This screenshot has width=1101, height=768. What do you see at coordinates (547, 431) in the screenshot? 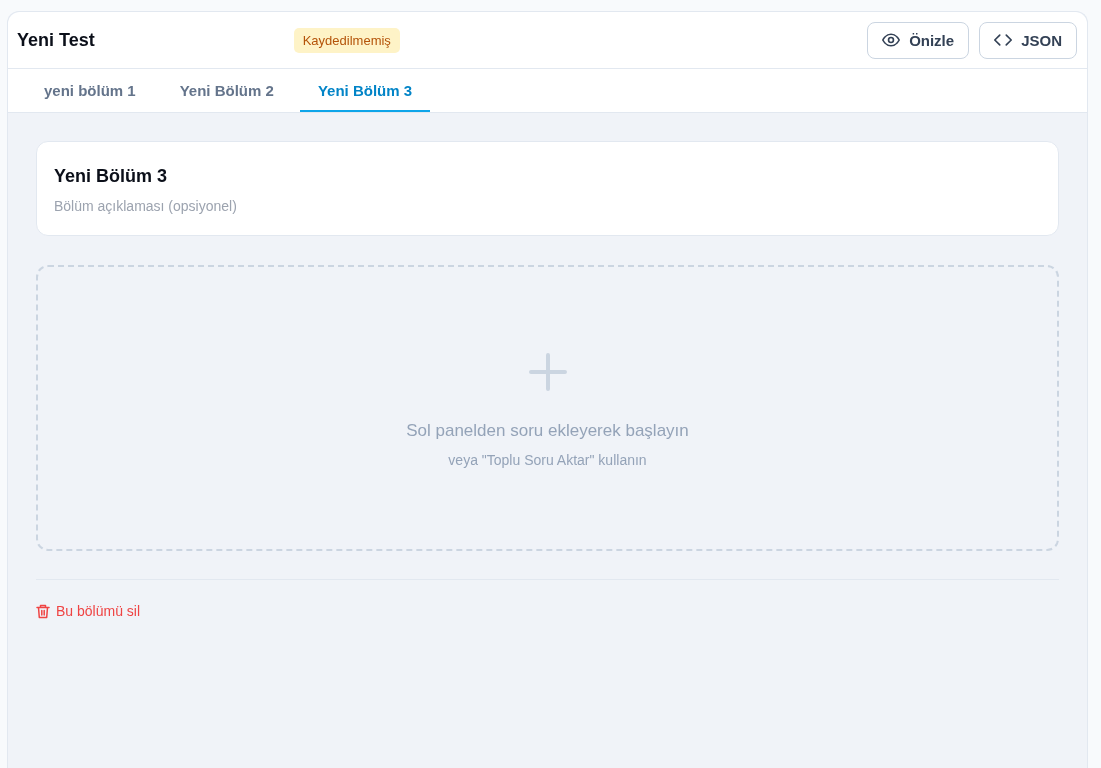
I see `empty-state-message: Sol panelden soru ekleyerek başlayın` at bounding box center [547, 431].